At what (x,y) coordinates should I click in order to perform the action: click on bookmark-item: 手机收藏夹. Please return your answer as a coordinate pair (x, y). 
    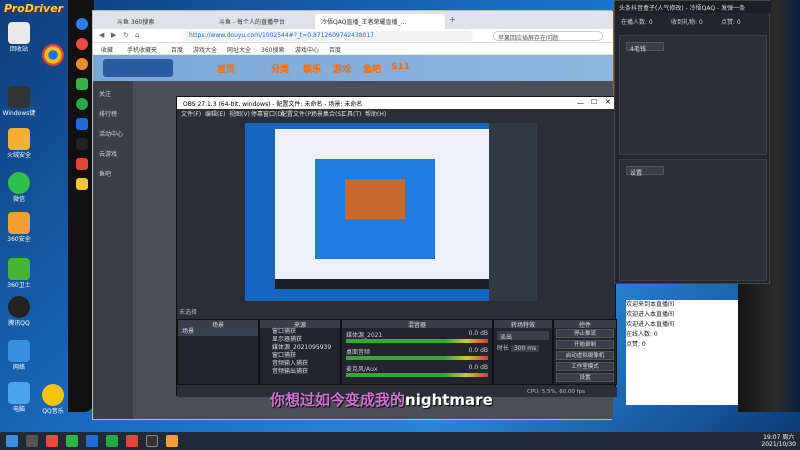
    Looking at the image, I should click on (142, 49).